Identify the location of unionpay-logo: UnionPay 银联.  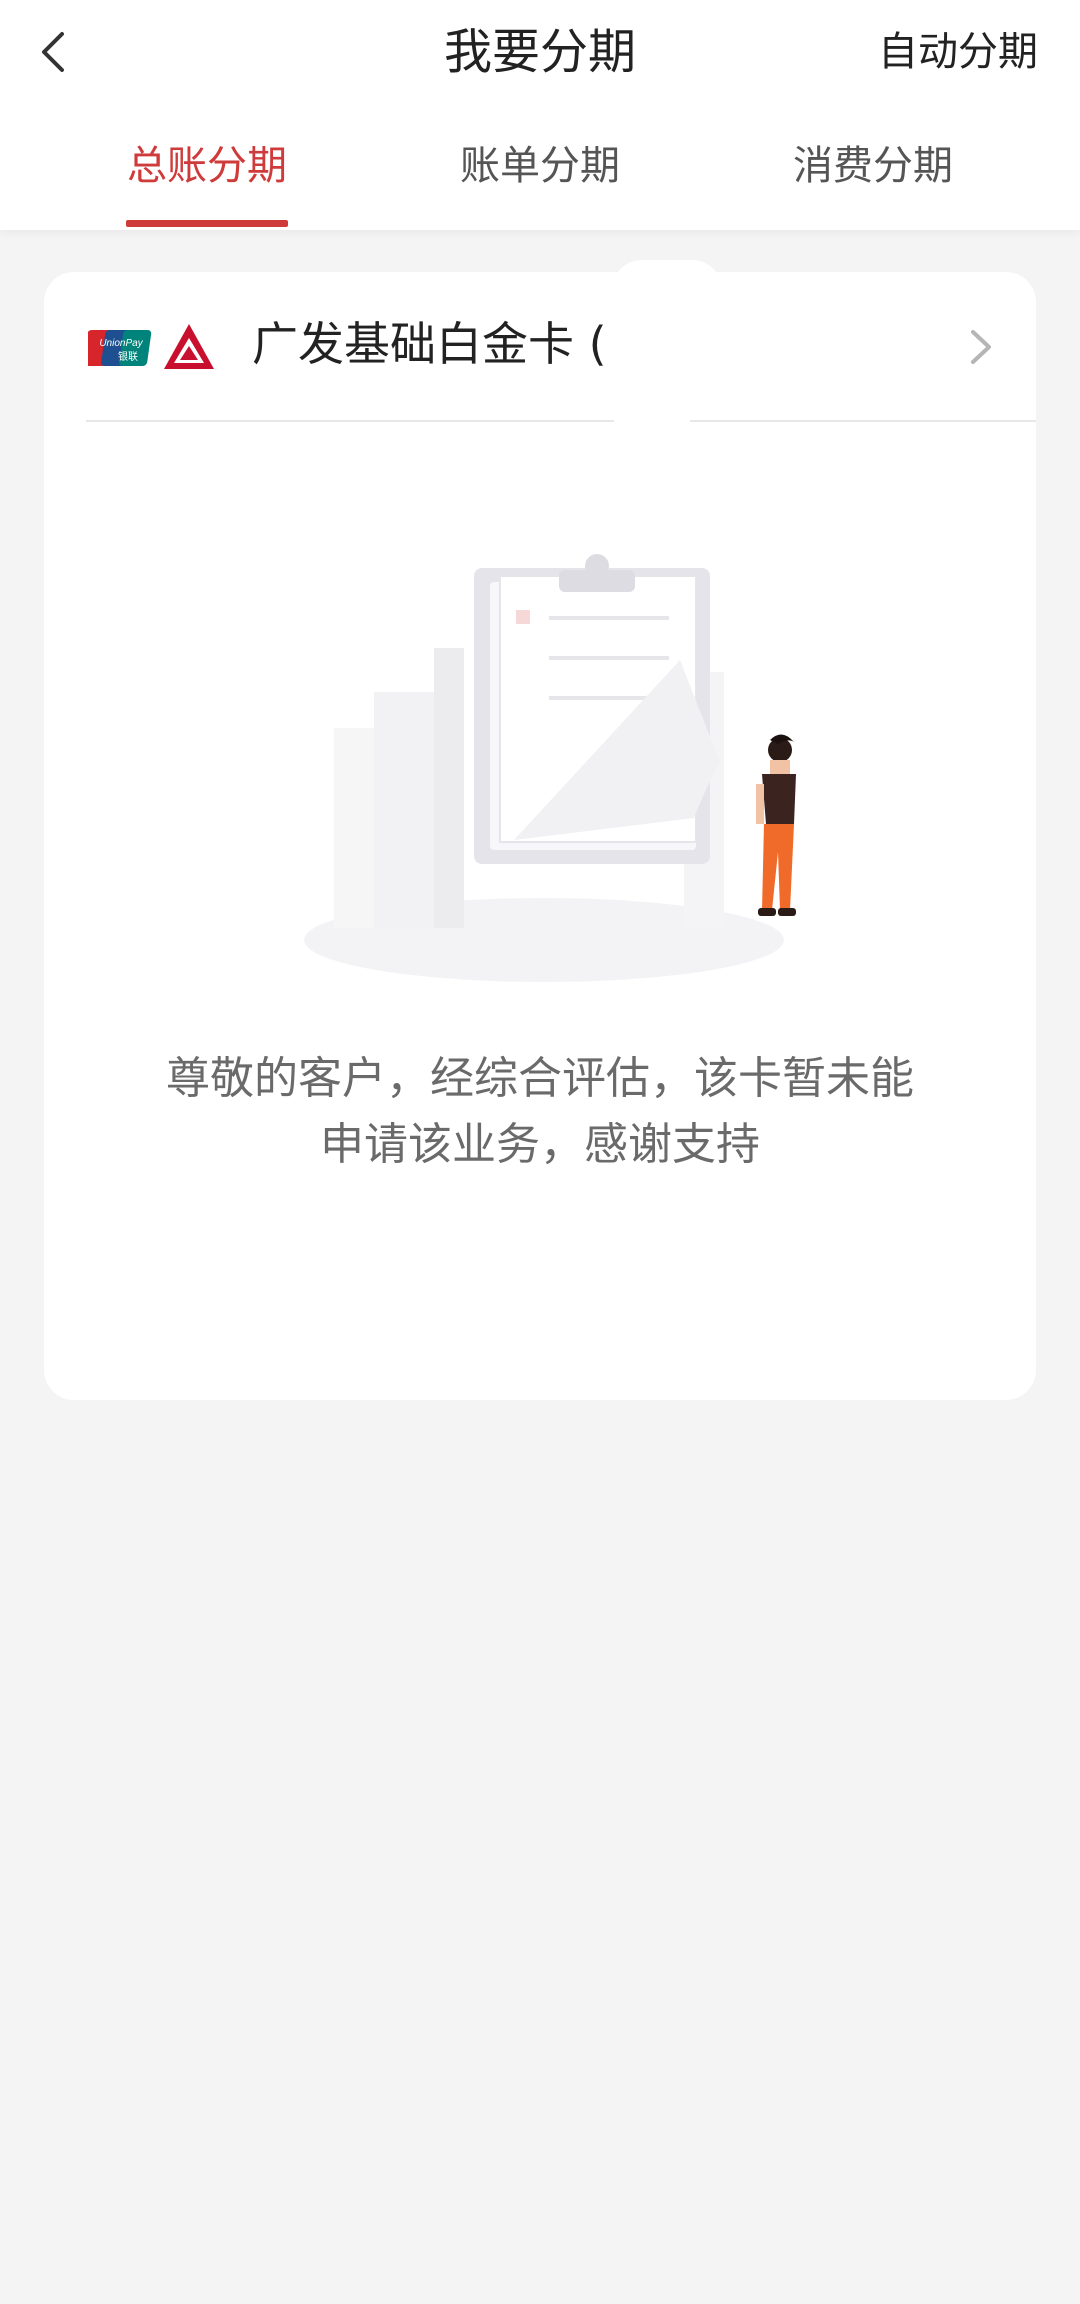
(120, 348).